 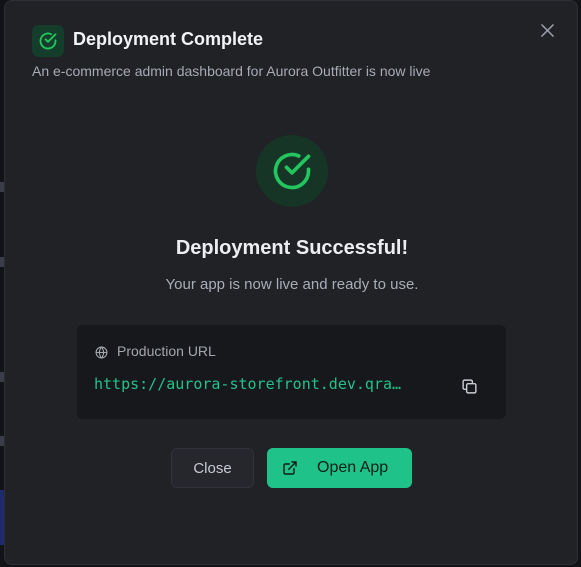 What do you see at coordinates (290, 468) in the screenshot?
I see `external-link-icon` at bounding box center [290, 468].